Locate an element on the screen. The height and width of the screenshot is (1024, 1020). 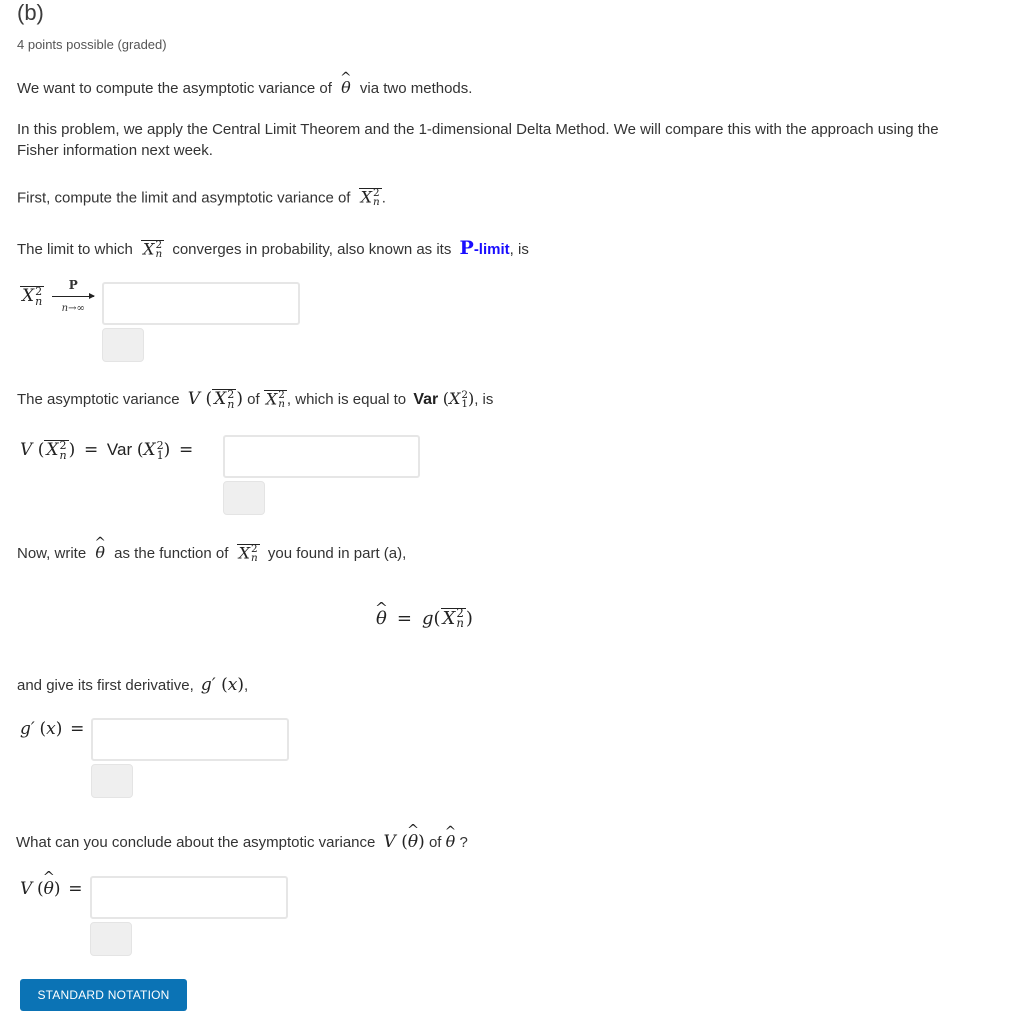
limit-equation: X2n P n→∞ is located at coordinates (58, 296).